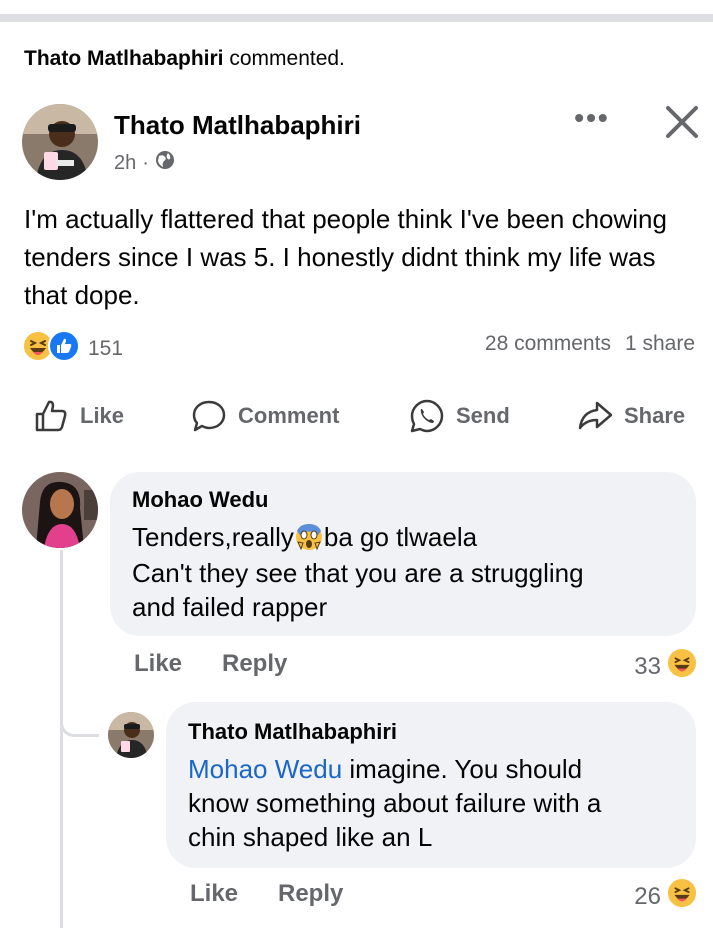 This screenshot has height=928, width=713. I want to click on commenter-avatar, so click(60, 510).